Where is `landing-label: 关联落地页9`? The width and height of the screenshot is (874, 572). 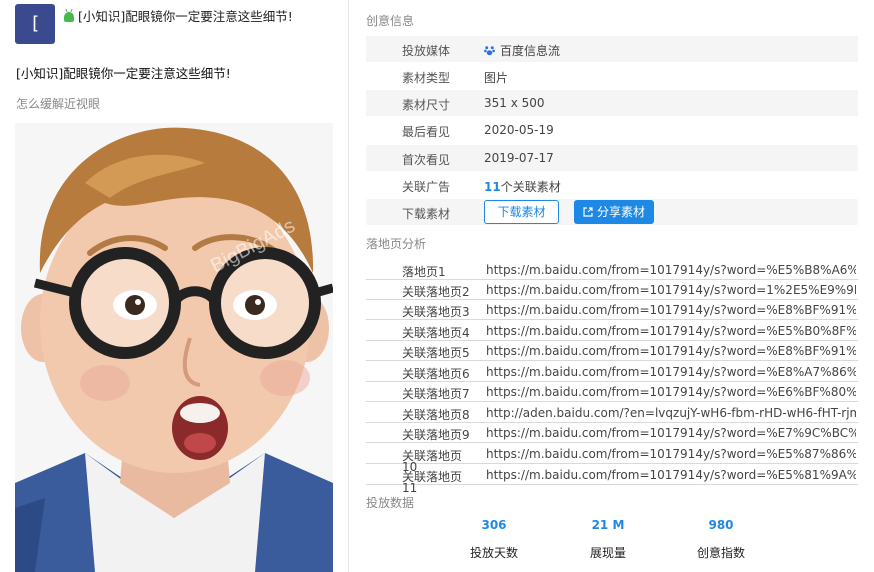
landing-label: 关联落地页9 is located at coordinates (436, 435).